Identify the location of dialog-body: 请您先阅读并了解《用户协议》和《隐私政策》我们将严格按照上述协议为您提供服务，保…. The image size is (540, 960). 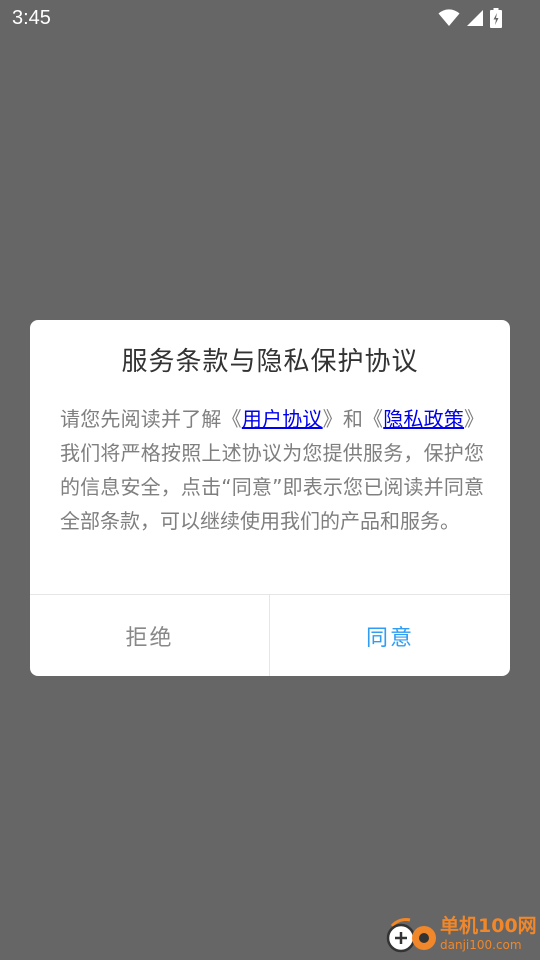
(272, 470).